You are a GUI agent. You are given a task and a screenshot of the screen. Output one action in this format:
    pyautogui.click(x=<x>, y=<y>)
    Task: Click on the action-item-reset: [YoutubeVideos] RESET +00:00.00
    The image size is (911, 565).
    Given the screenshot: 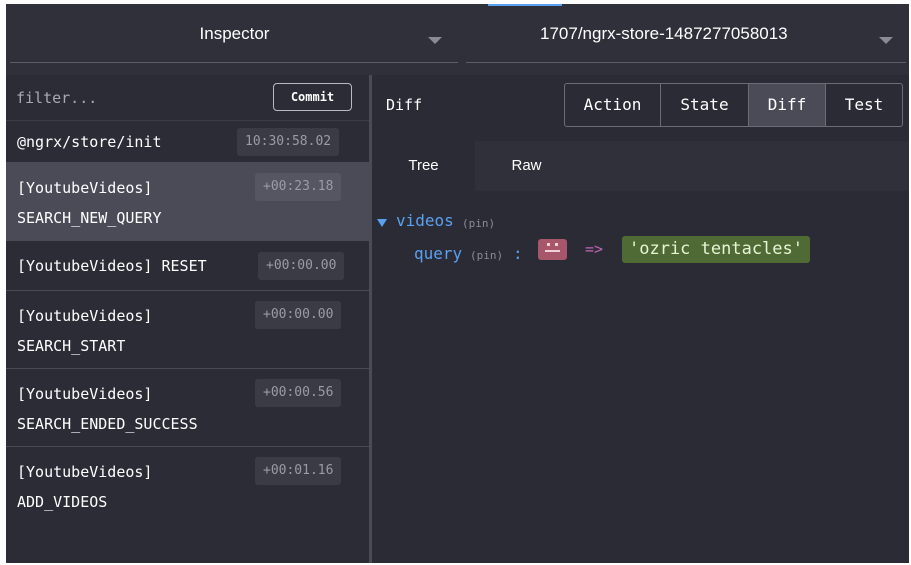 What is the action you would take?
    pyautogui.click(x=187, y=266)
    